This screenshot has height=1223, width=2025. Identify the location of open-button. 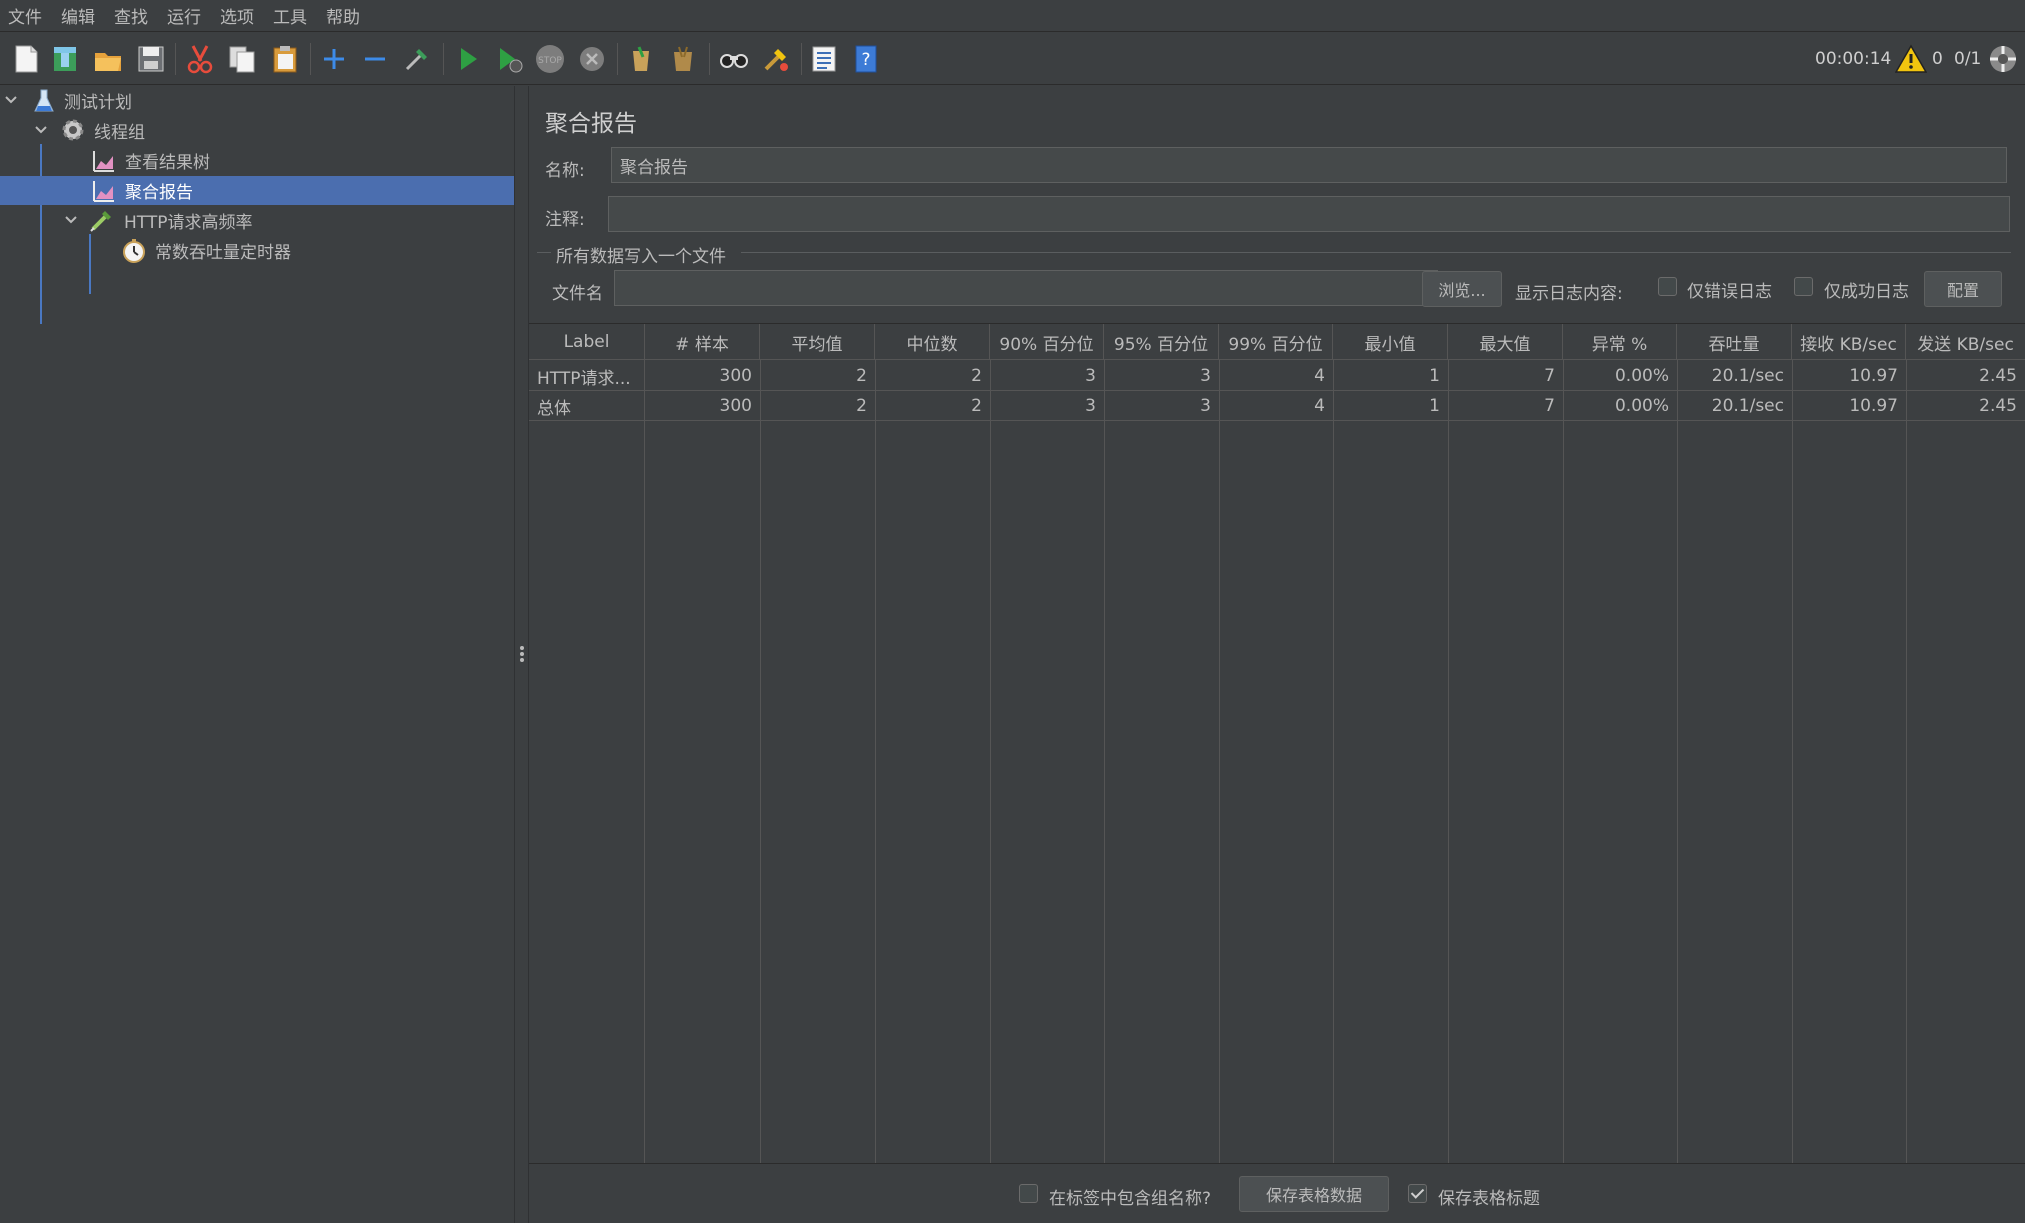
(108, 59).